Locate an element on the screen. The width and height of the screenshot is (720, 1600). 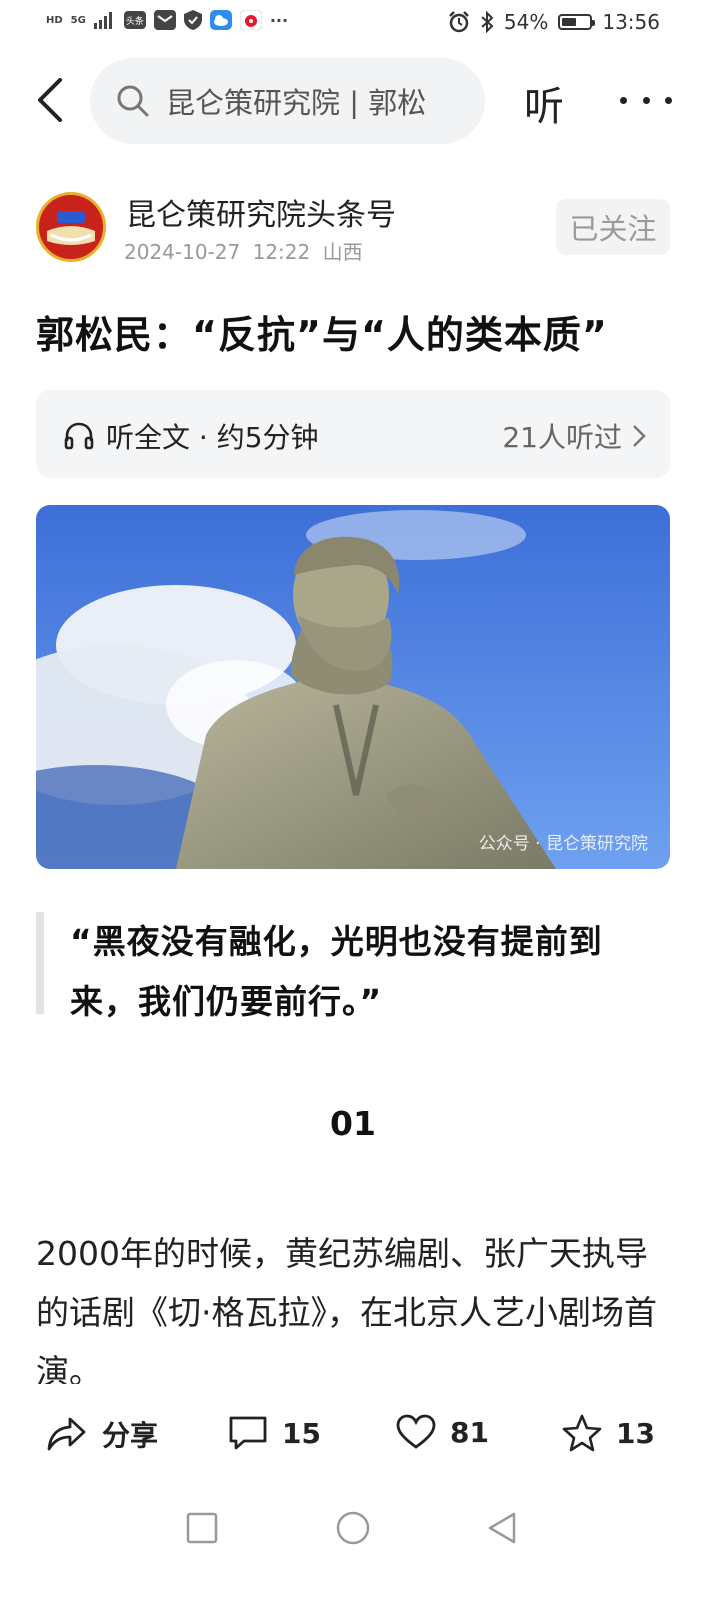
listen-button: 听 is located at coordinates (544, 103).